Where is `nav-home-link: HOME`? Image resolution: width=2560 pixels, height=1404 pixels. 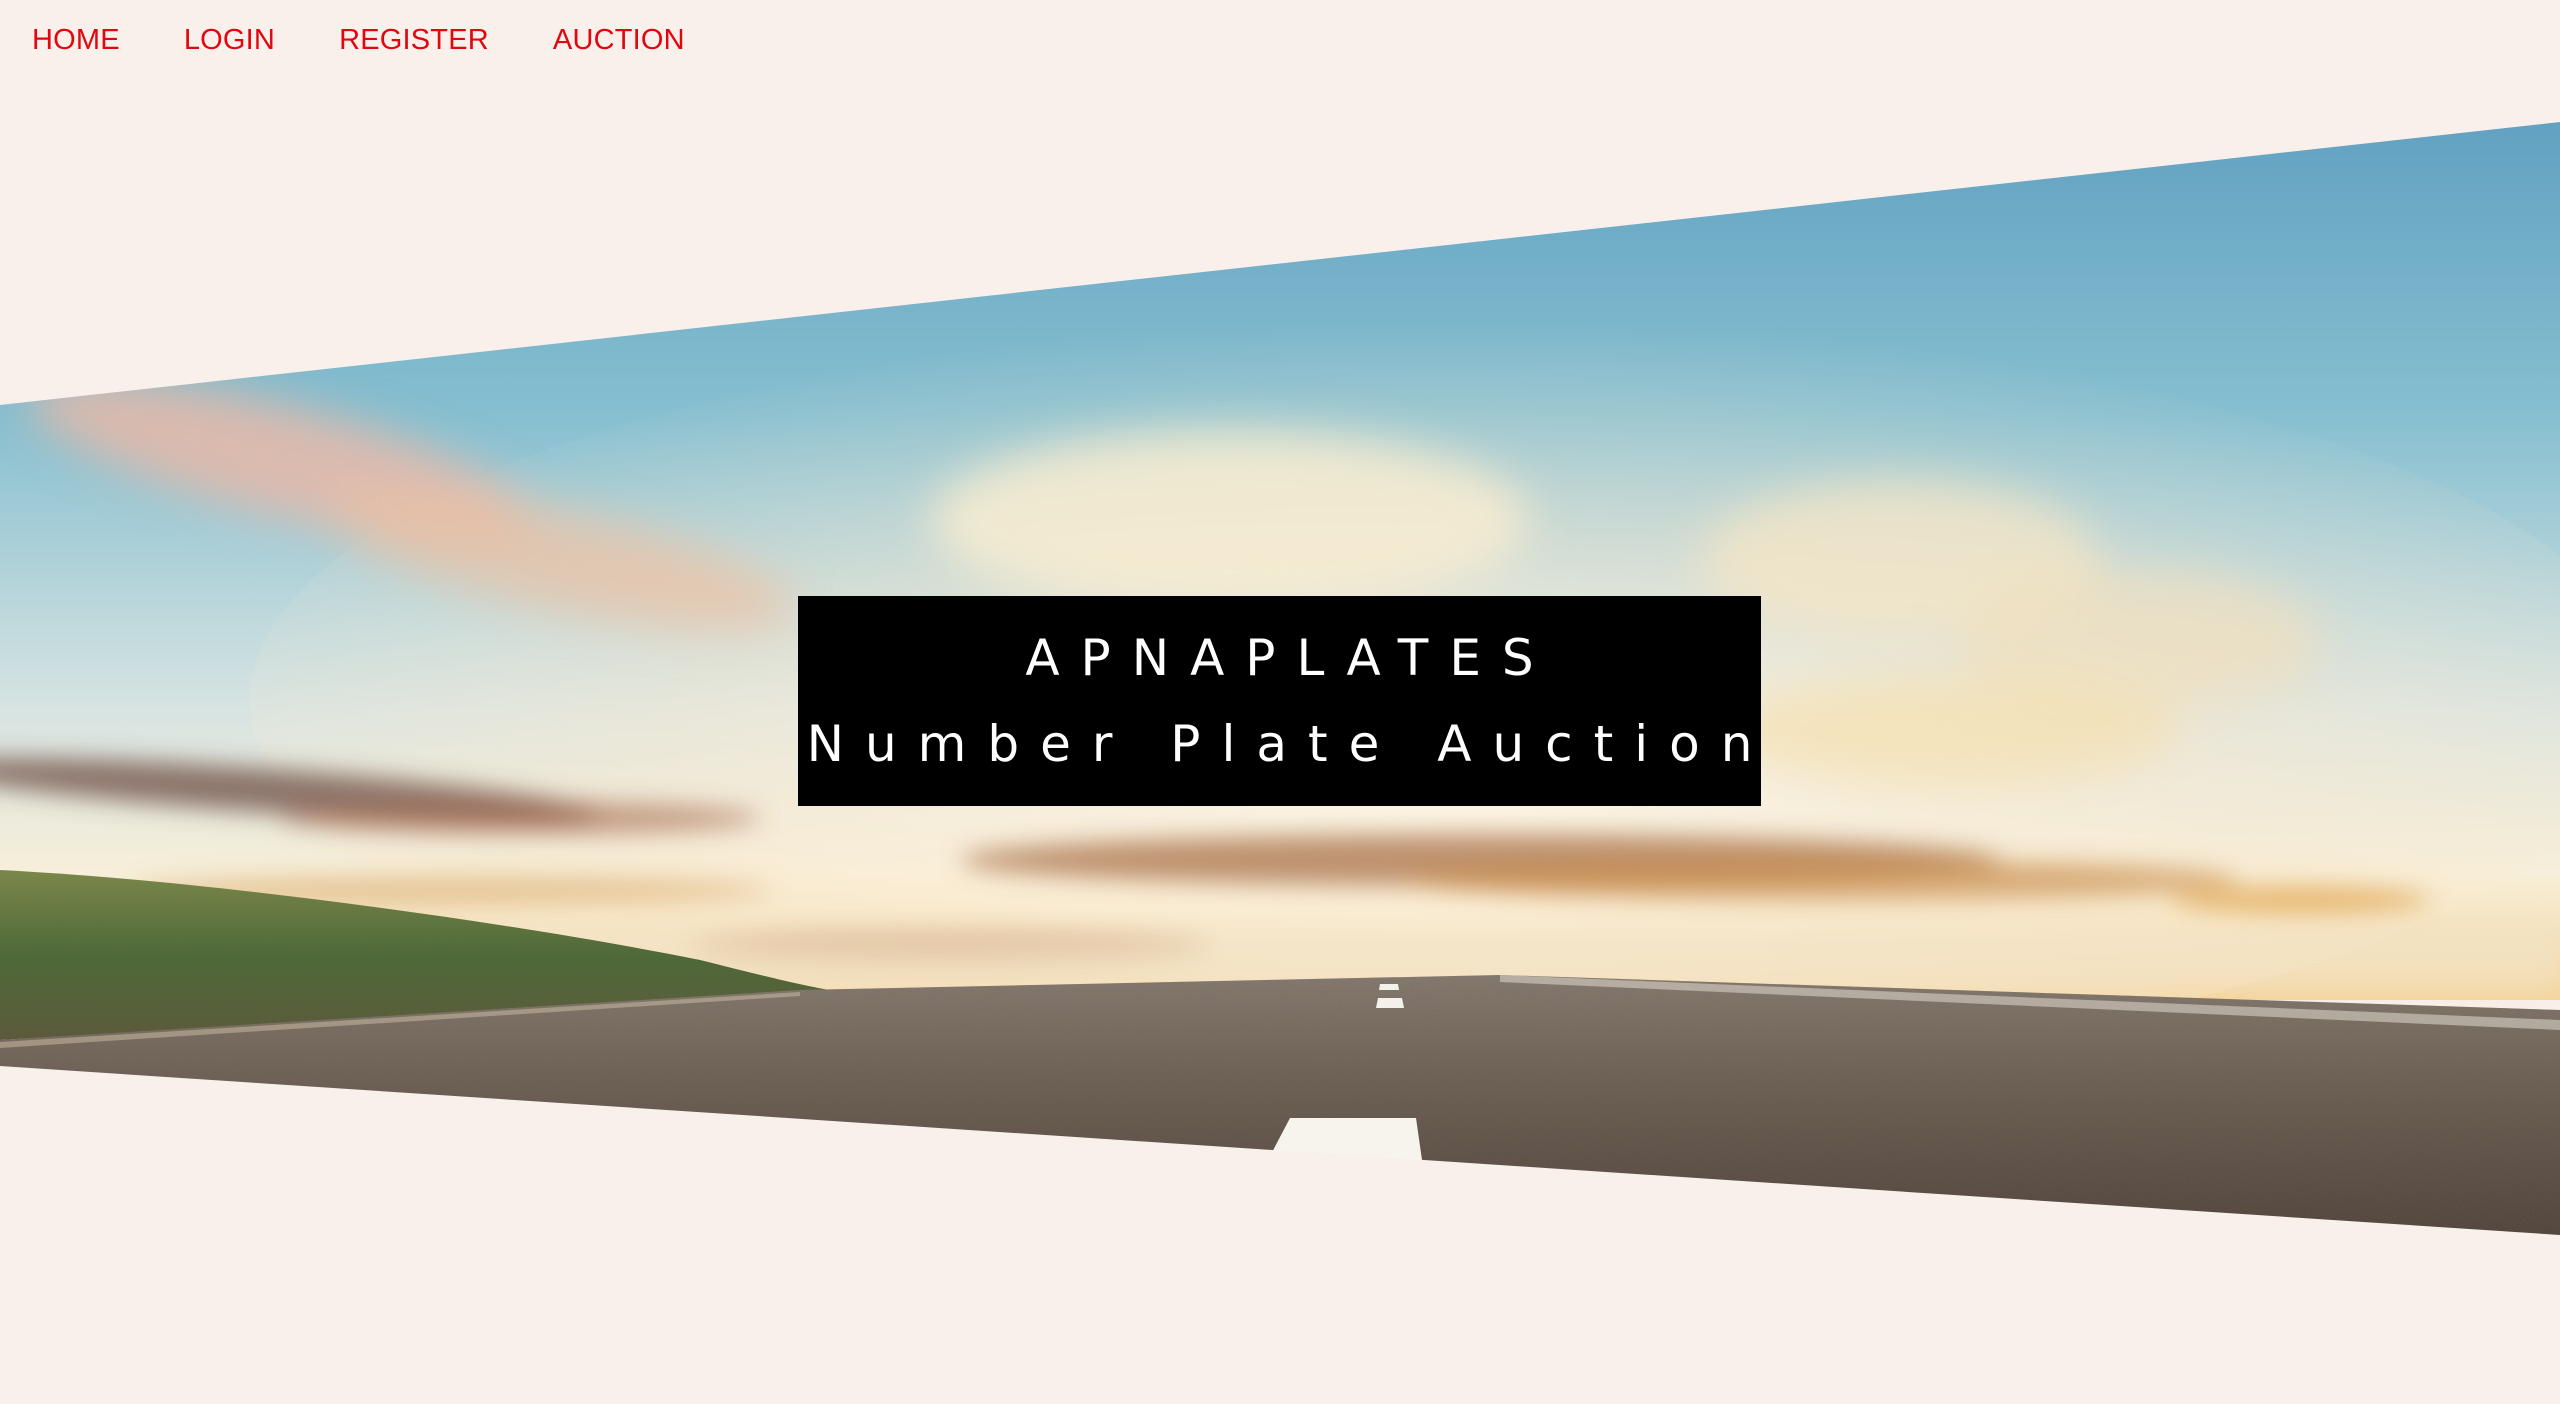
nav-home-link: HOME is located at coordinates (76, 40).